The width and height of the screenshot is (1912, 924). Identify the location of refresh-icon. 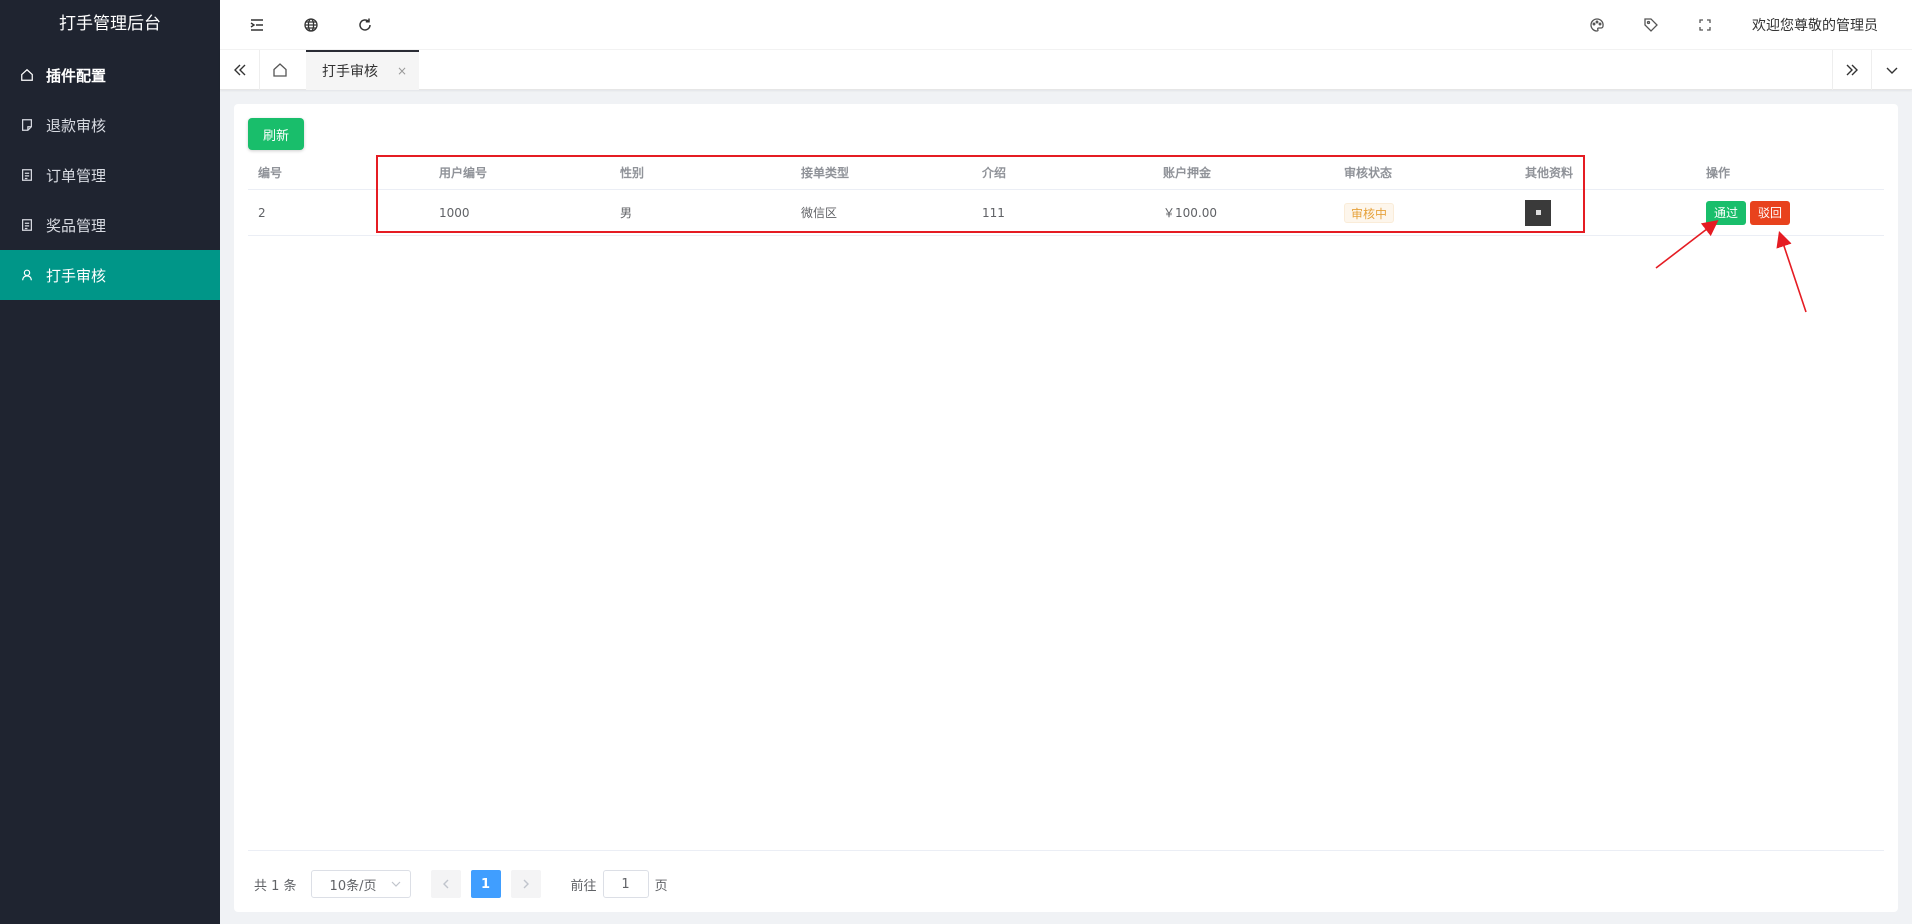
(365, 25).